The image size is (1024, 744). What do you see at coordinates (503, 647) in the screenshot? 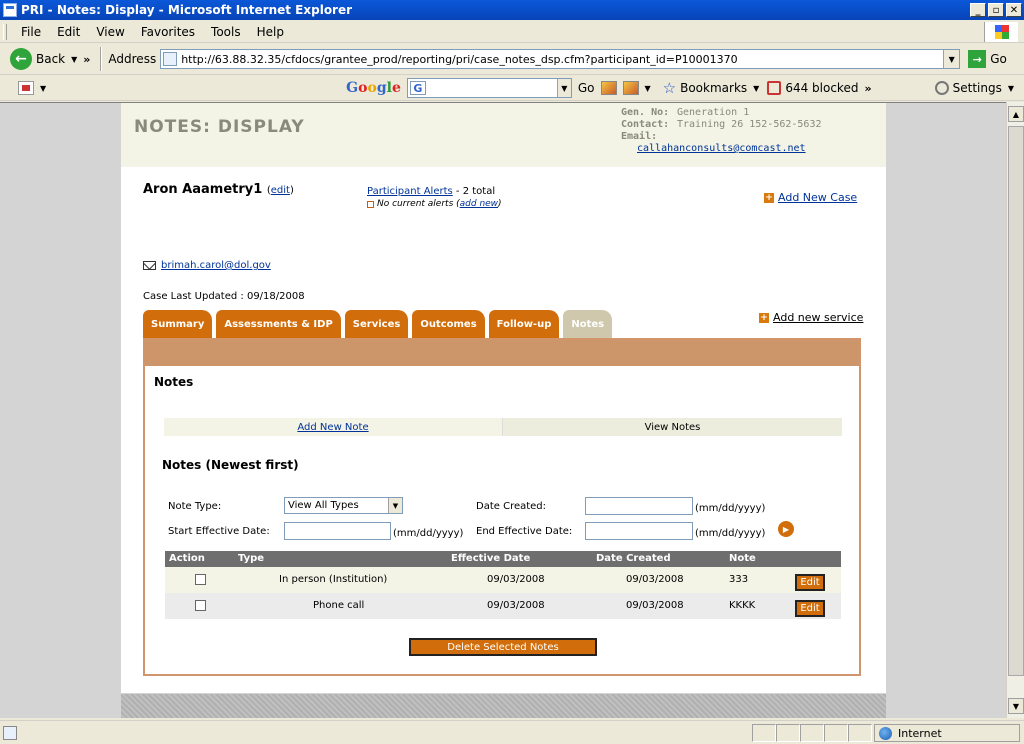
I see `delete-selected-notes-button: Delete Selected Notes` at bounding box center [503, 647].